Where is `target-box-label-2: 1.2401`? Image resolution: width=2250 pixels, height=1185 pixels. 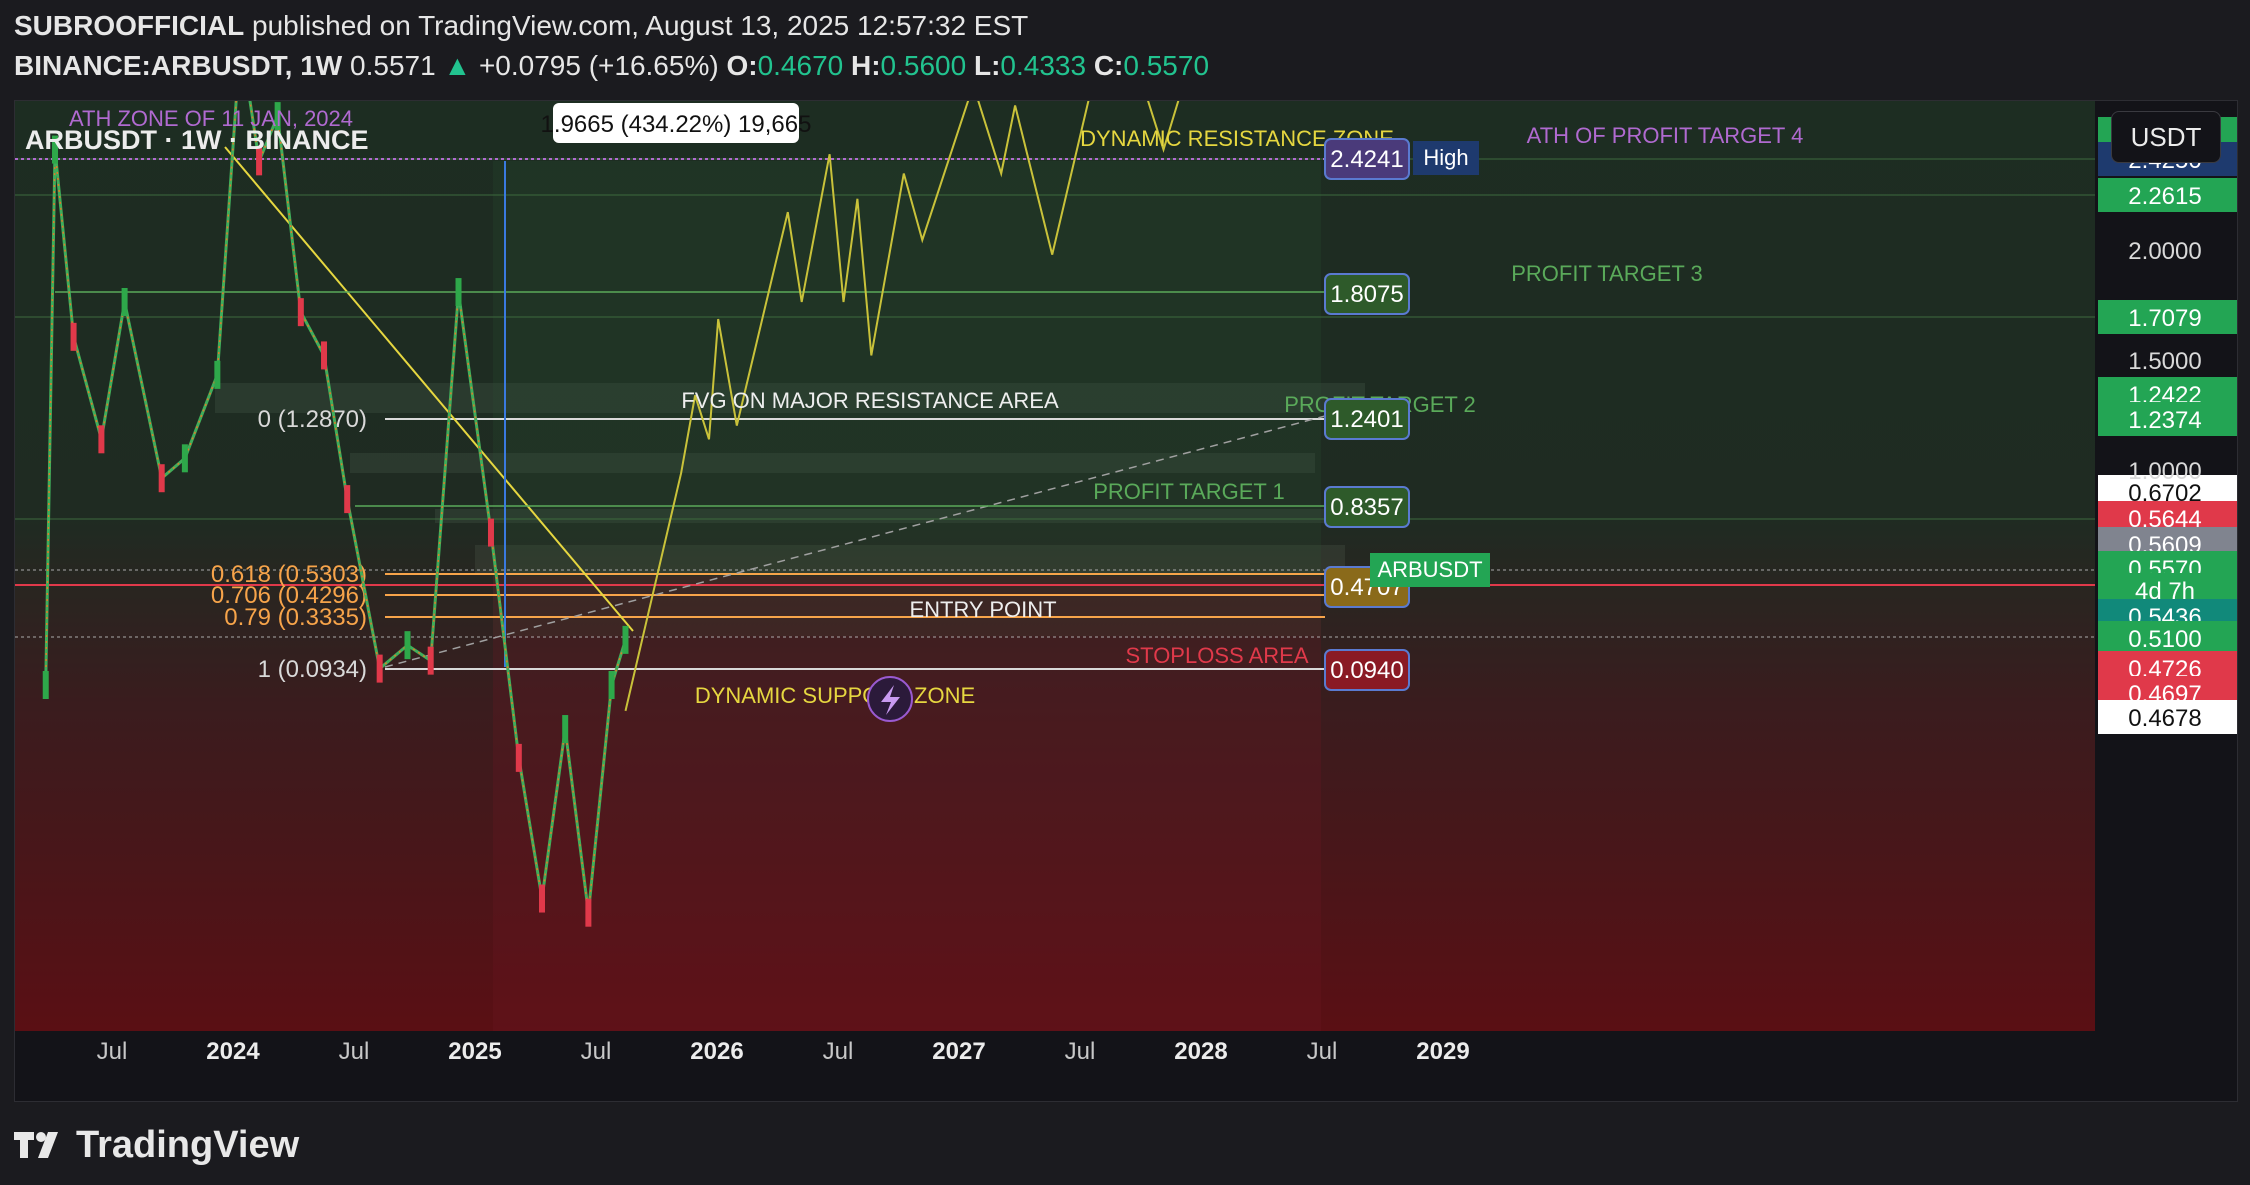
target-box-label-2: 1.2401 is located at coordinates (1366, 419).